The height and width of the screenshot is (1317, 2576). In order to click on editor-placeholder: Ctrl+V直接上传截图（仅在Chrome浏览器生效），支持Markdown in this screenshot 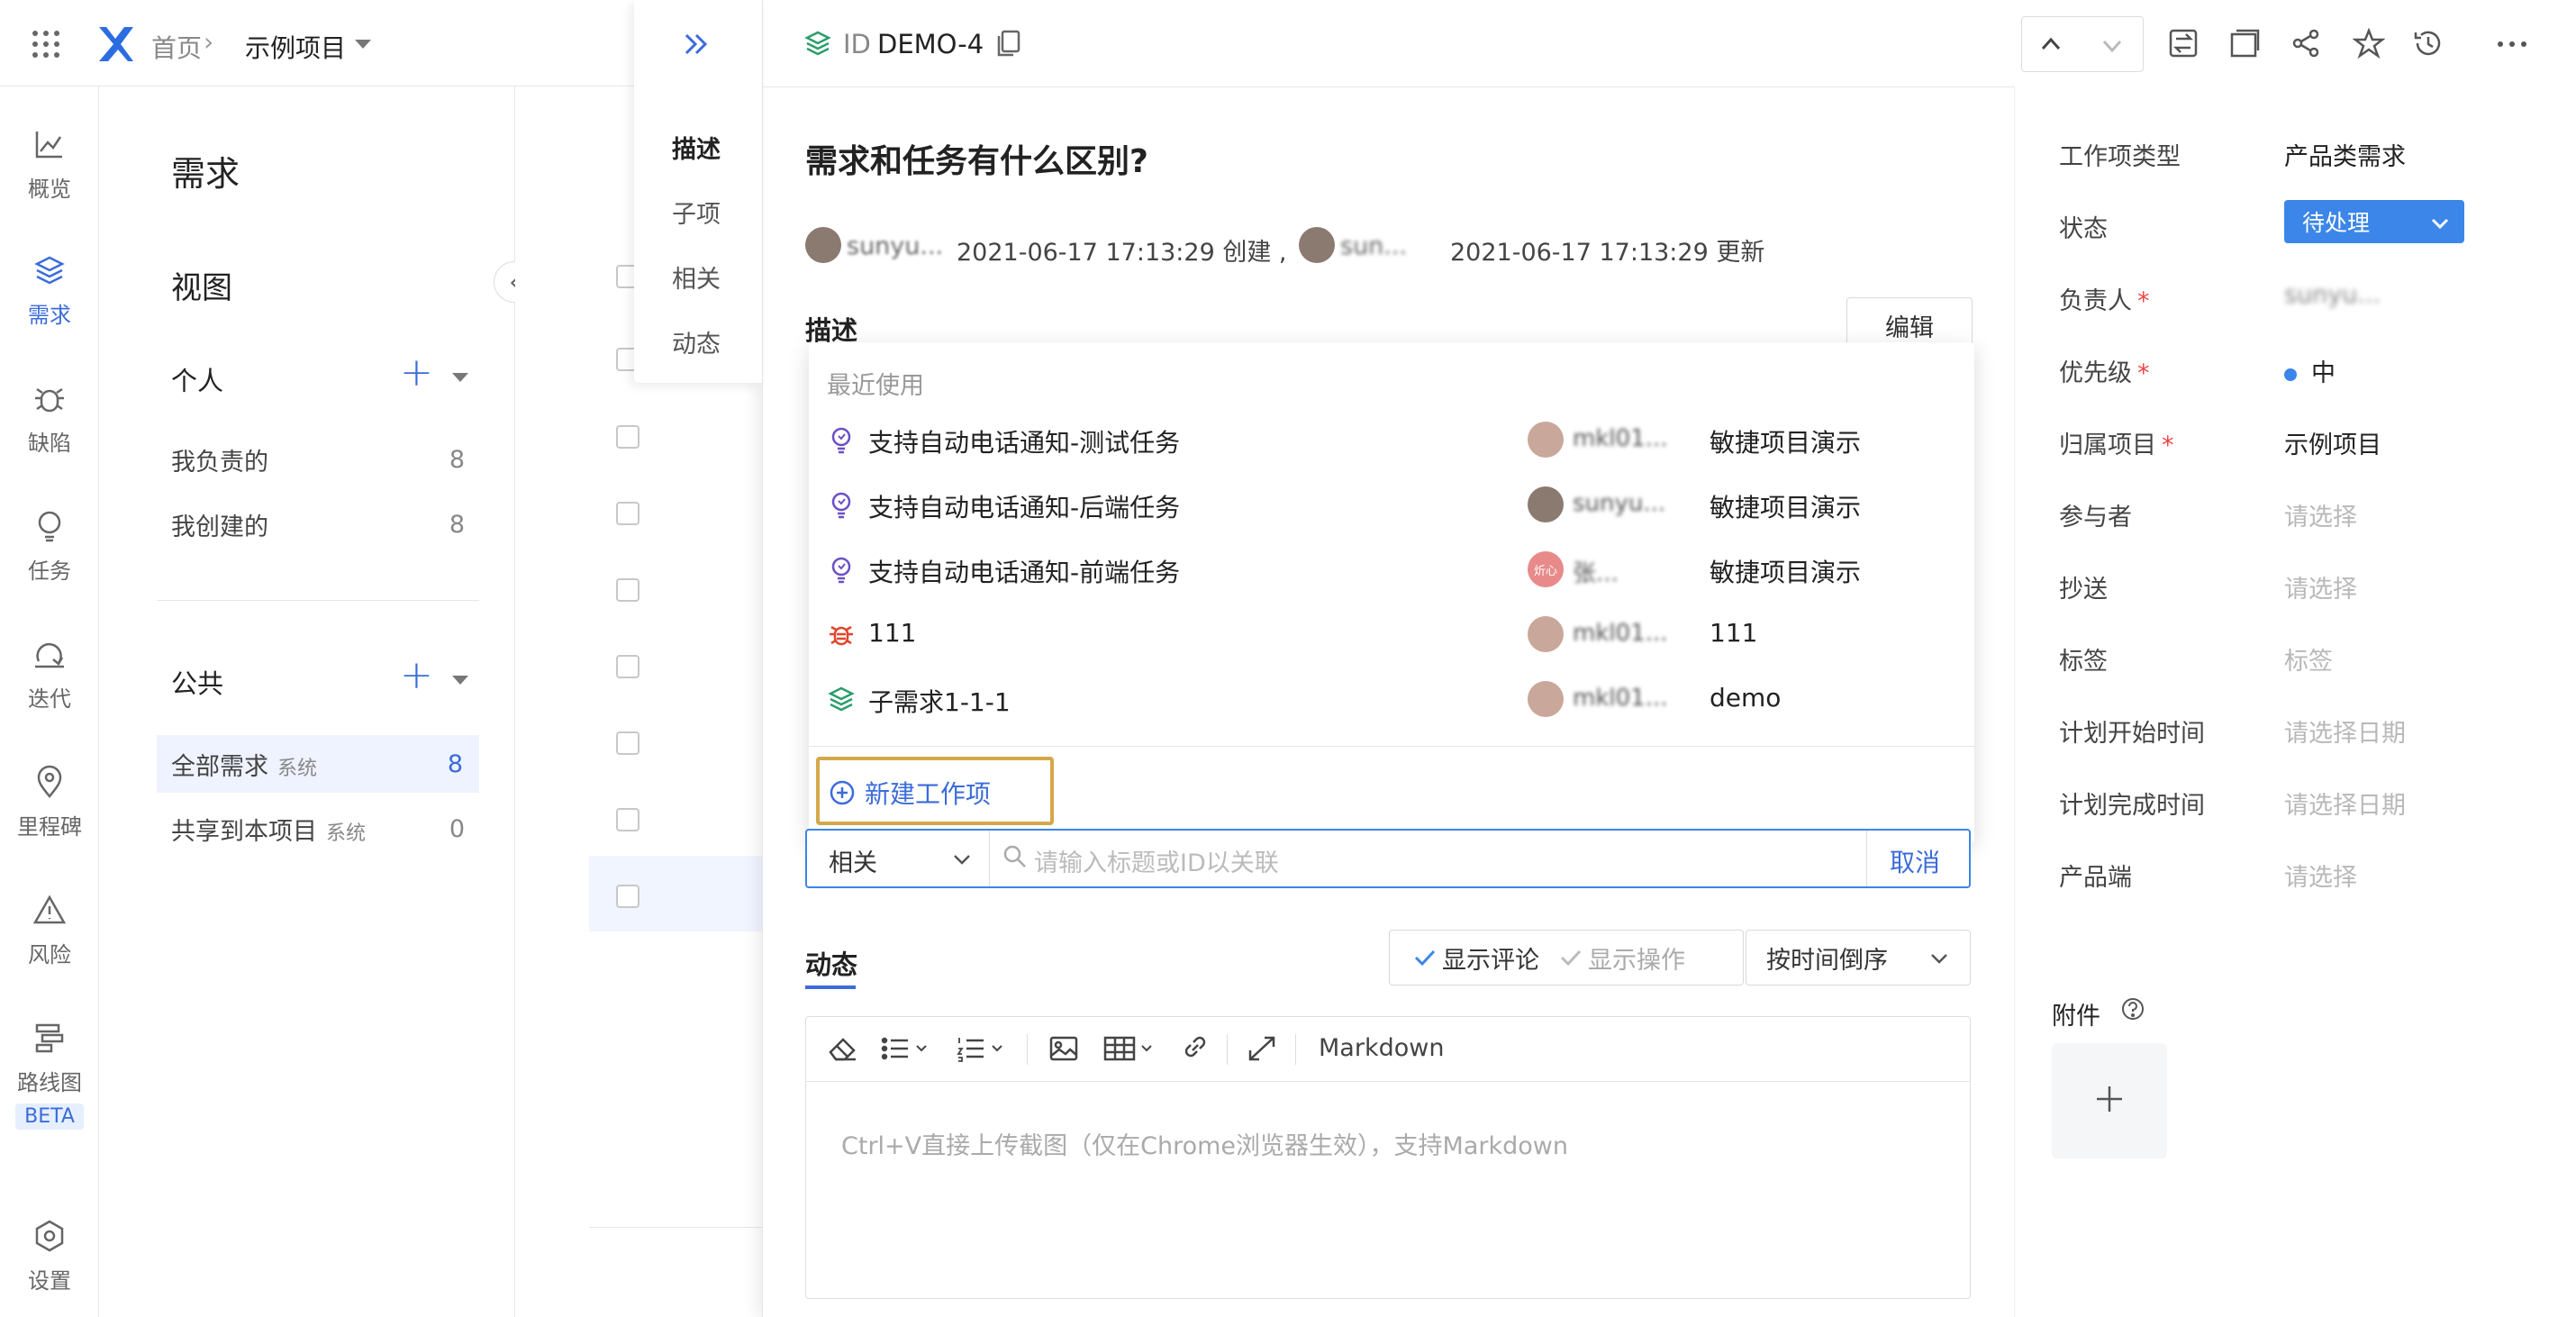, I will do `click(1204, 1143)`.